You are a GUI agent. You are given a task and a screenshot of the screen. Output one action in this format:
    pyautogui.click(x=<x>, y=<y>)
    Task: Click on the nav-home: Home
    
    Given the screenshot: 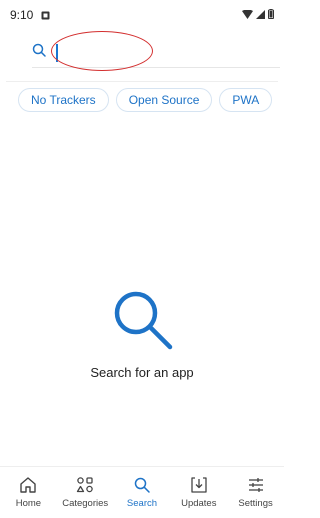 What is the action you would take?
    pyautogui.click(x=28, y=492)
    